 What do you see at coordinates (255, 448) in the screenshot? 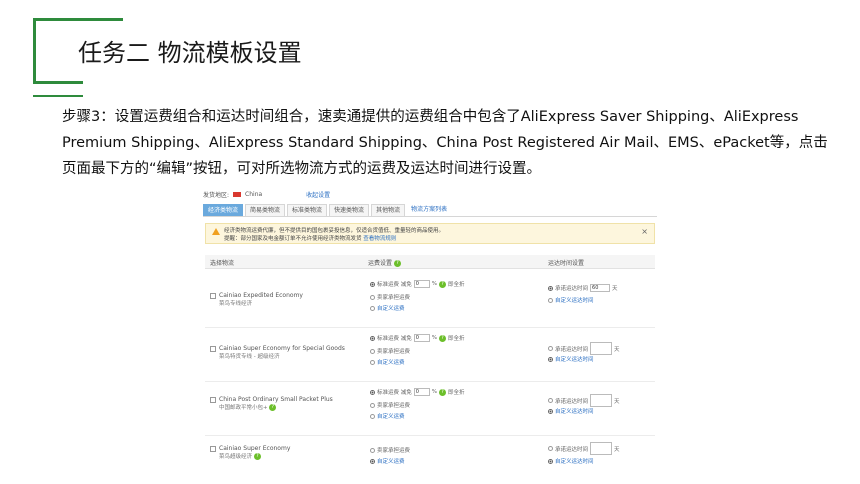
I see `service-name: Cainiao Super Economy` at bounding box center [255, 448].